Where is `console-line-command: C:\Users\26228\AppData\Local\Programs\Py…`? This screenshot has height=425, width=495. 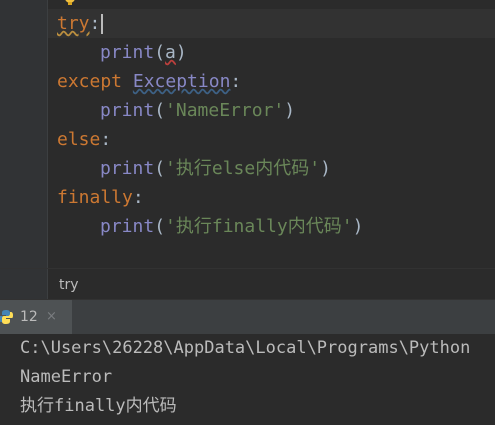
console-line-command: C:\Users\26228\AppData\Local\Programs\Py… is located at coordinates (245, 348).